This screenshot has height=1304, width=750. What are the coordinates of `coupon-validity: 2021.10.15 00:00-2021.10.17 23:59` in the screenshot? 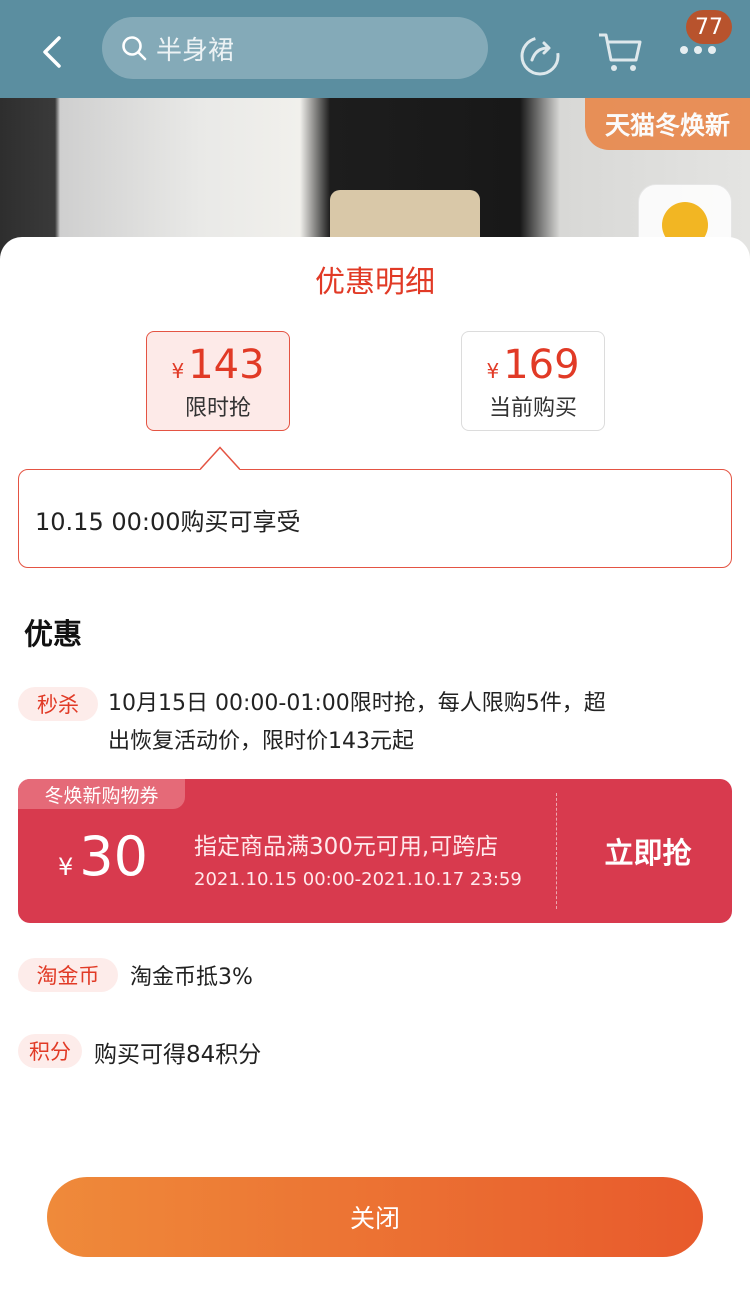 It's located at (358, 879).